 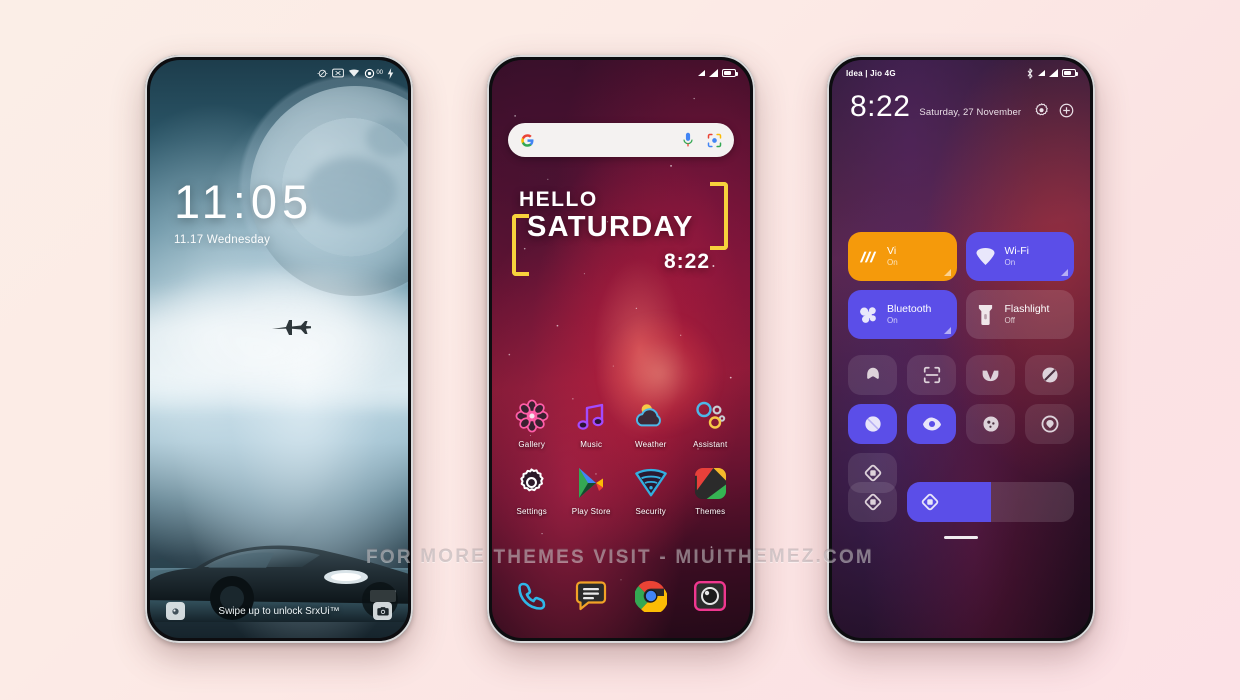 I want to click on lock-time: 11:05, so click(x=244, y=201).